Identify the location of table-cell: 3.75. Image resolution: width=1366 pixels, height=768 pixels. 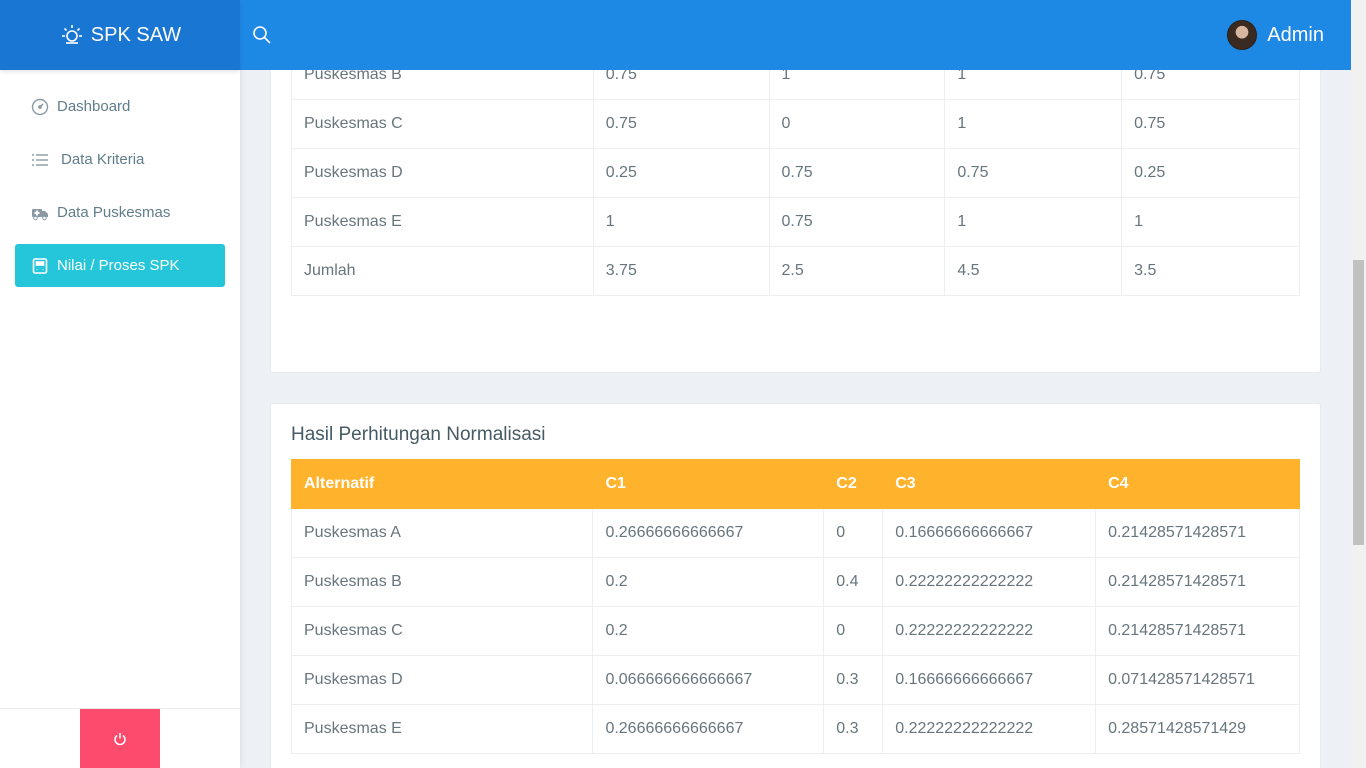
(681, 271).